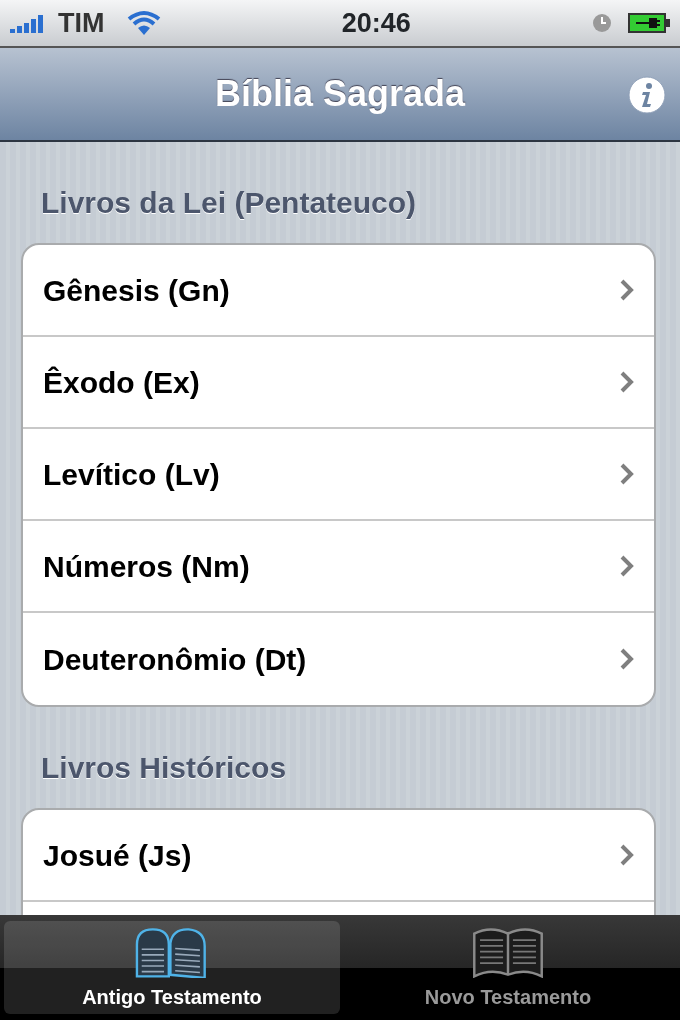 Image resolution: width=680 pixels, height=1020 pixels. Describe the element at coordinates (81, 23) in the screenshot. I see `carrier-name: TIM` at that location.